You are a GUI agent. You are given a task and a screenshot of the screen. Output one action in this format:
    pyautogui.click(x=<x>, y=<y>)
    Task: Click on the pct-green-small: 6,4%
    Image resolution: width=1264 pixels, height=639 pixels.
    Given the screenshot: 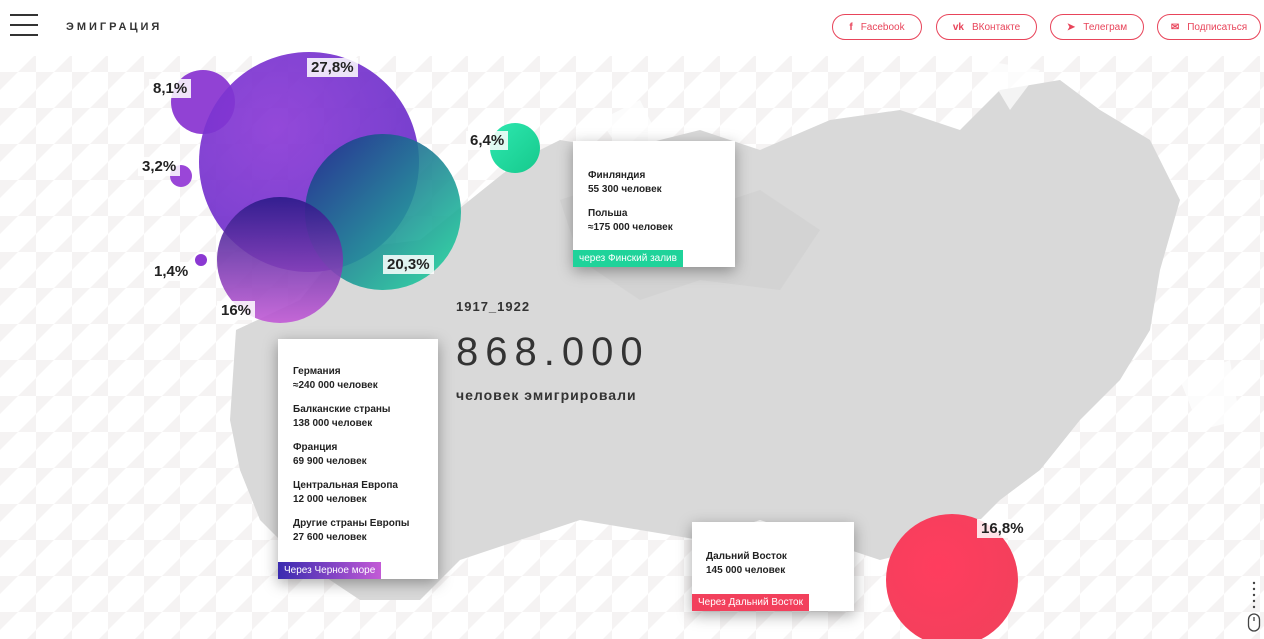 What is the action you would take?
    pyautogui.click(x=487, y=140)
    